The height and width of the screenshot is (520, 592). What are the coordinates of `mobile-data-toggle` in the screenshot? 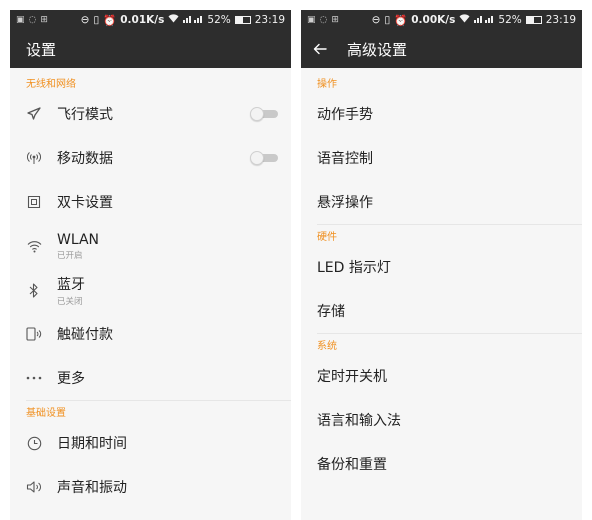 It's located at (264, 158).